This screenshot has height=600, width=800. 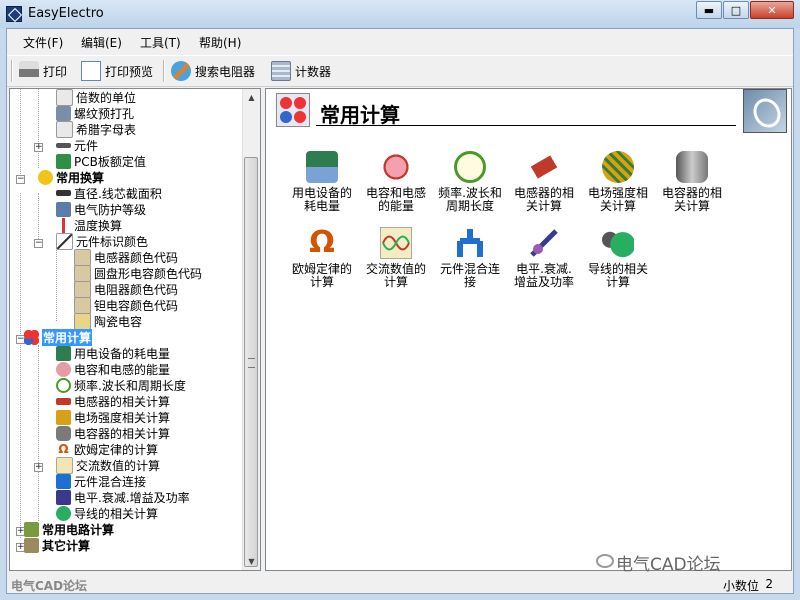 What do you see at coordinates (113, 433) in the screenshot?
I see `tree-node: 电容器的相关计算` at bounding box center [113, 433].